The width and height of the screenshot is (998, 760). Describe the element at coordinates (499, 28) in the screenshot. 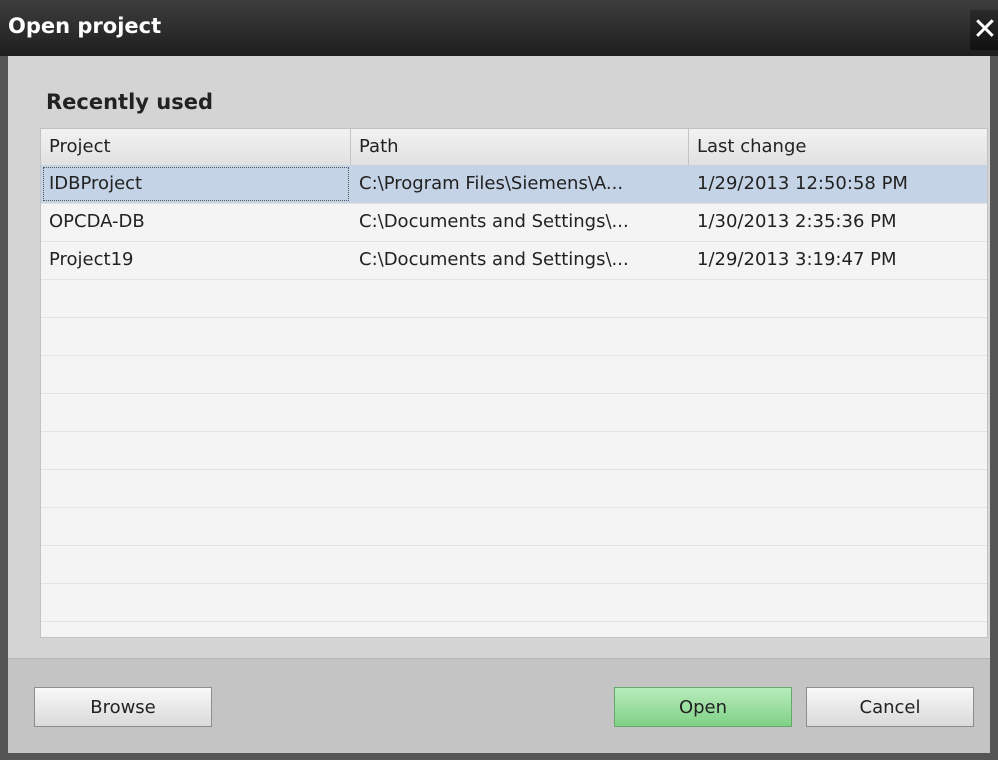

I see `title-bar: Open project ✕` at that location.